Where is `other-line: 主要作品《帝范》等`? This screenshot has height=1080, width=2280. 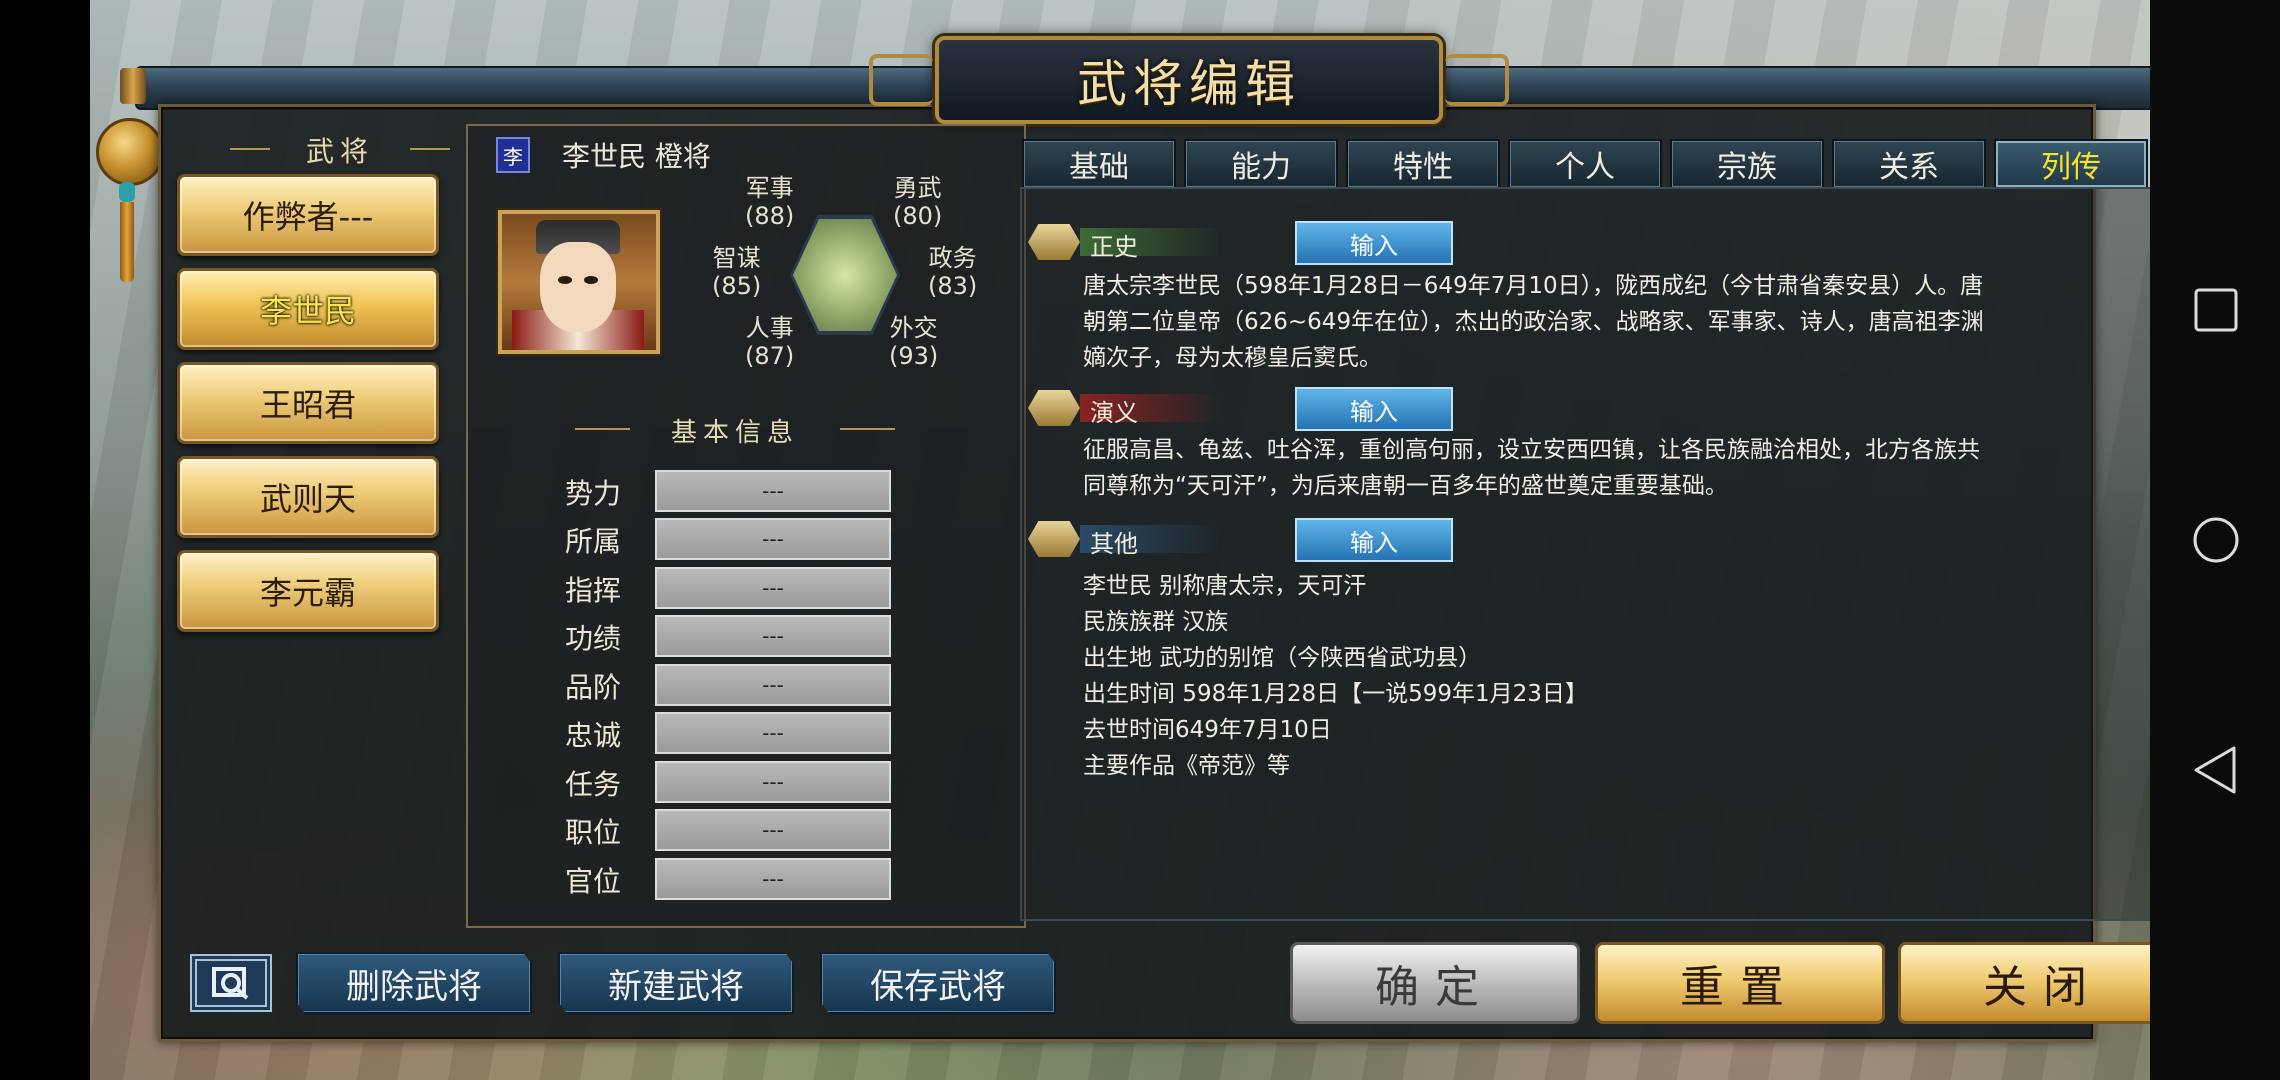 other-line: 主要作品《帝范》等 is located at coordinates (1186, 766).